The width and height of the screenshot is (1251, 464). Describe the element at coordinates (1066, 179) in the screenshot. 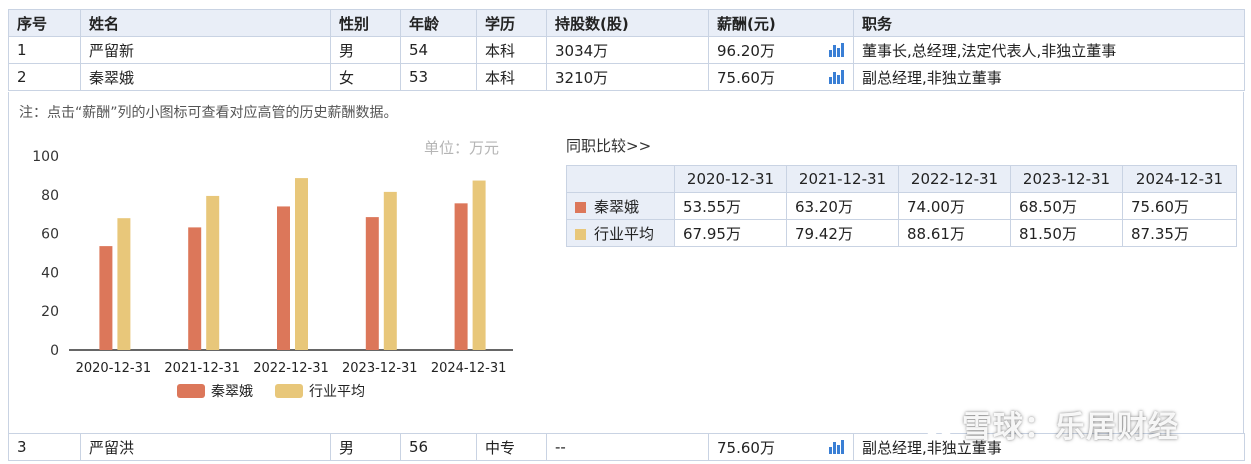

I see `compare-col-header: 2023-12-31` at that location.